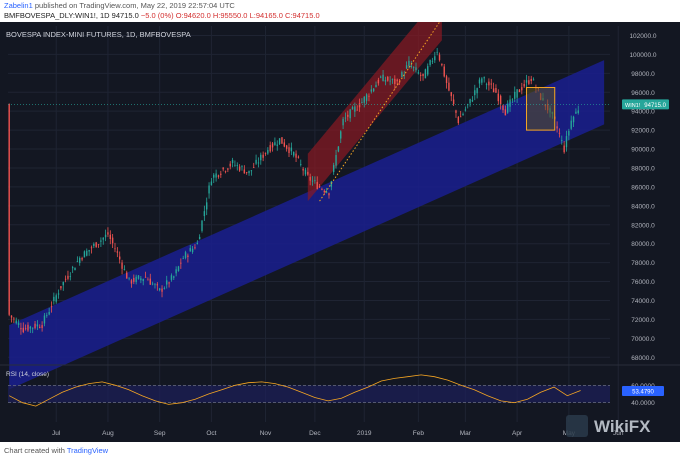  What do you see at coordinates (419, 433) in the screenshot?
I see `time-tick-label: Feb` at bounding box center [419, 433].